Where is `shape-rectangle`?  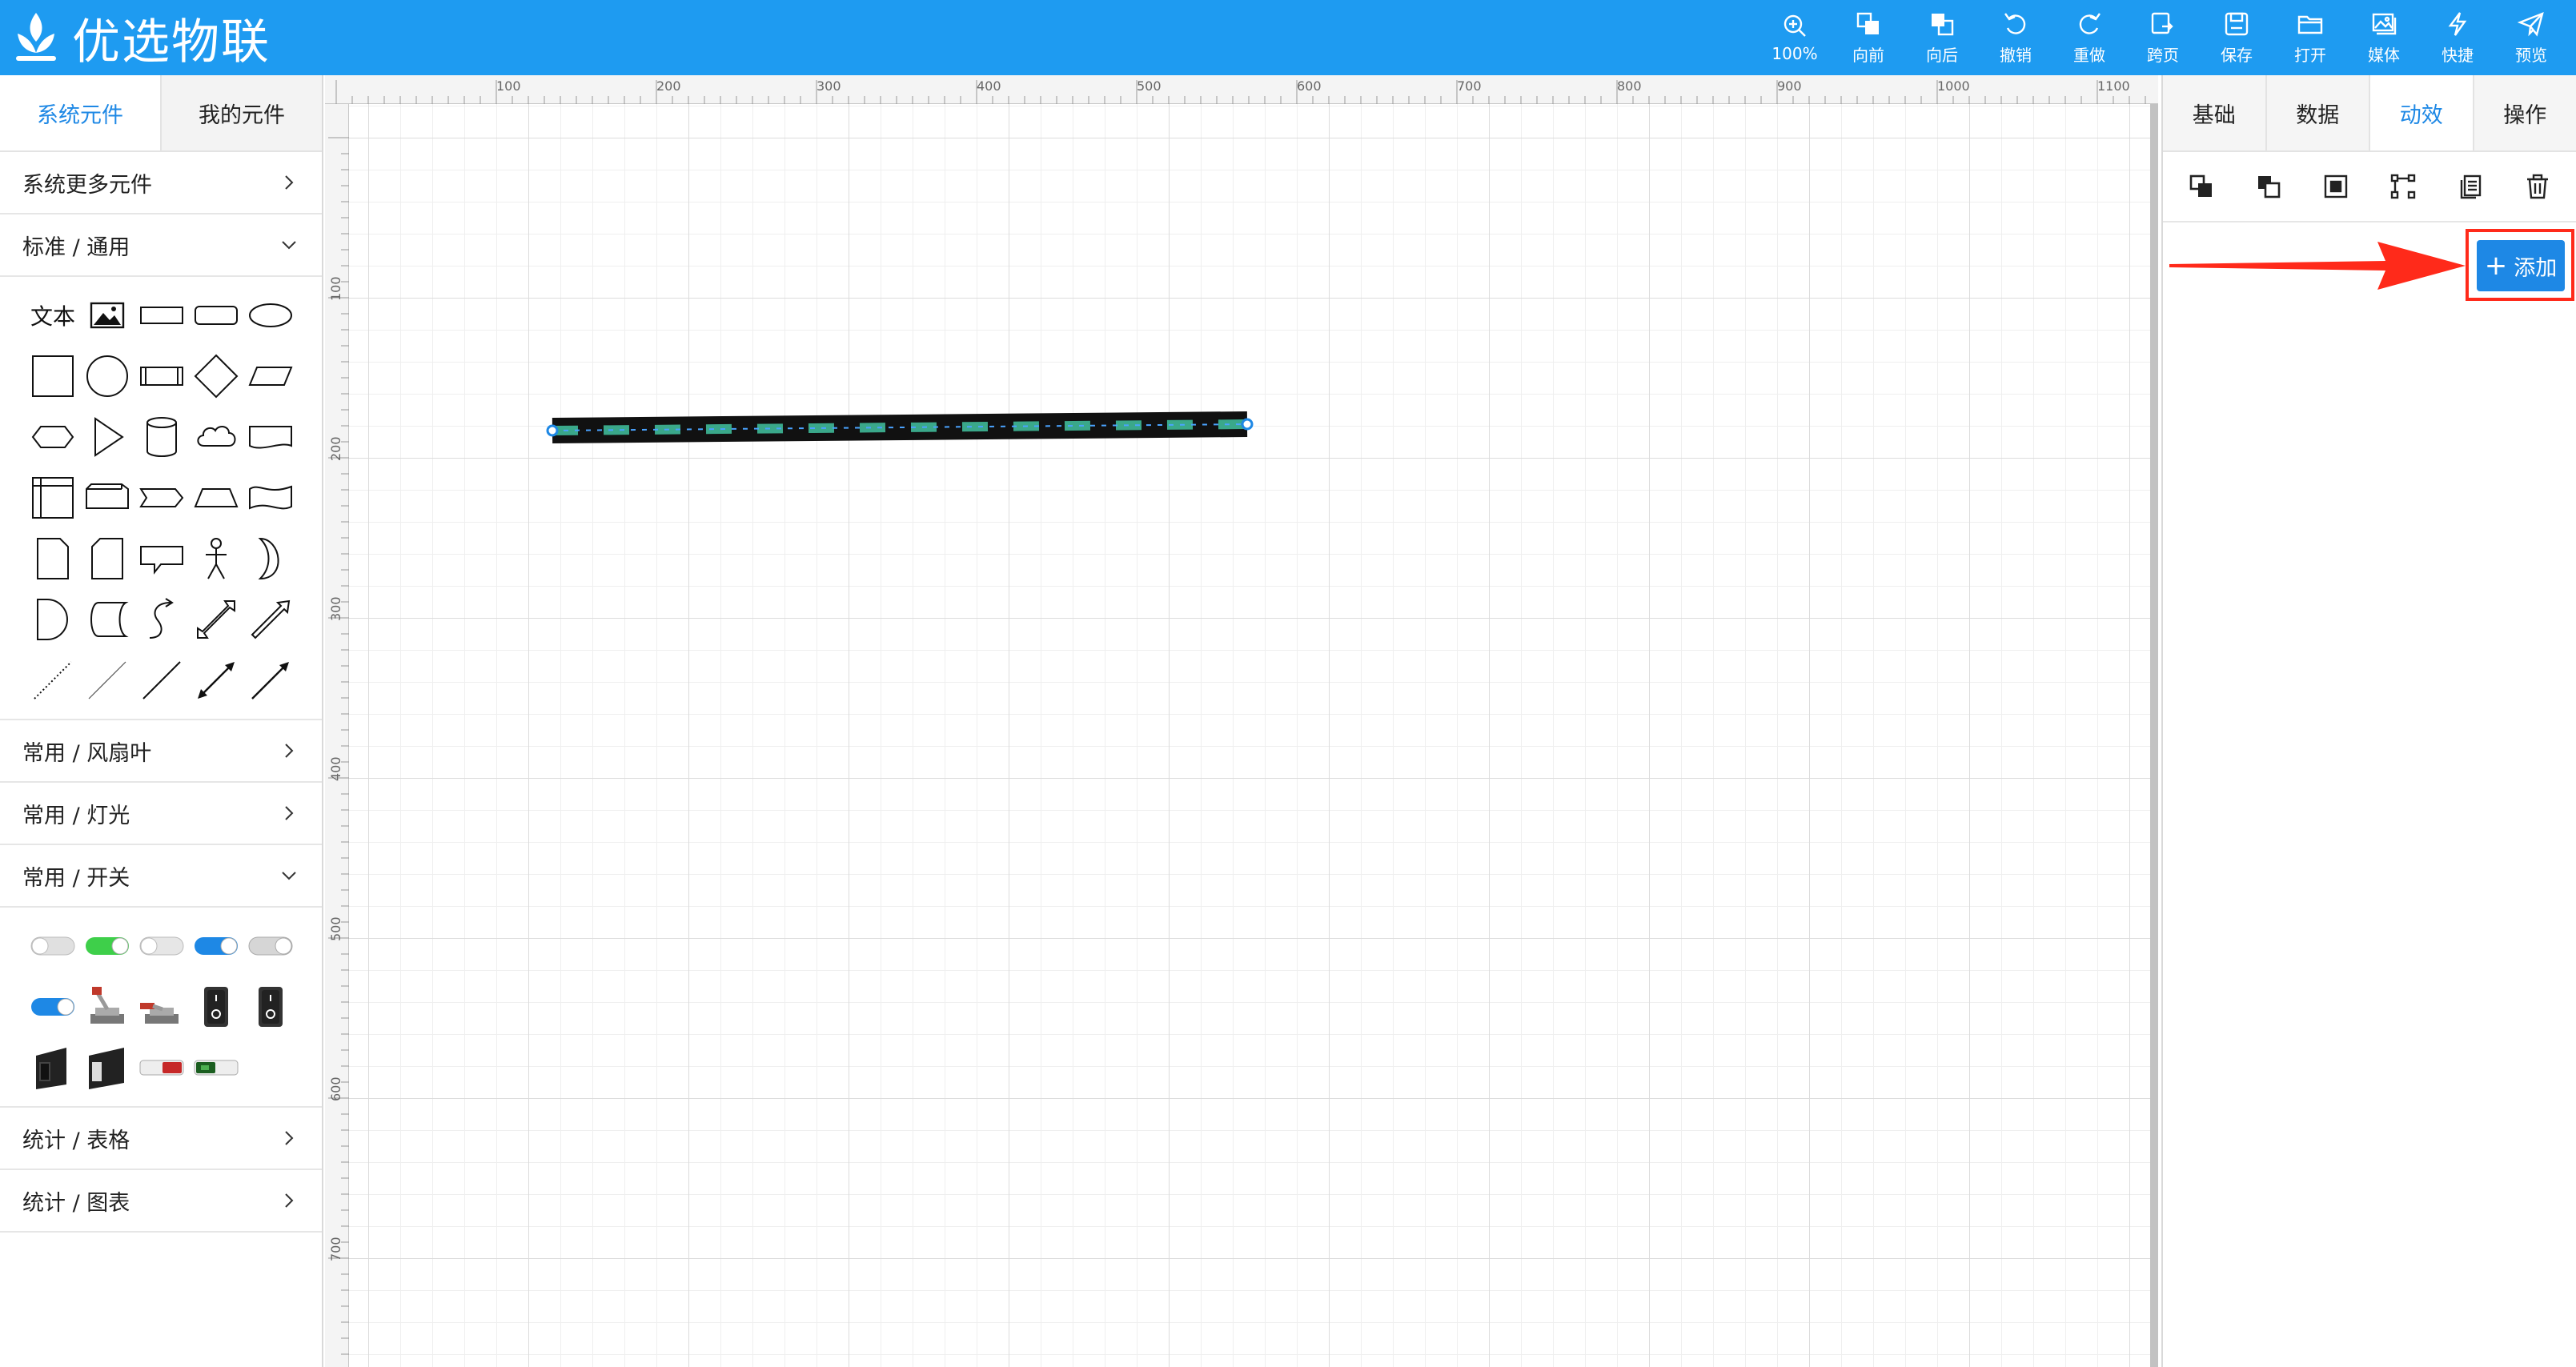
shape-rectangle is located at coordinates (161, 315).